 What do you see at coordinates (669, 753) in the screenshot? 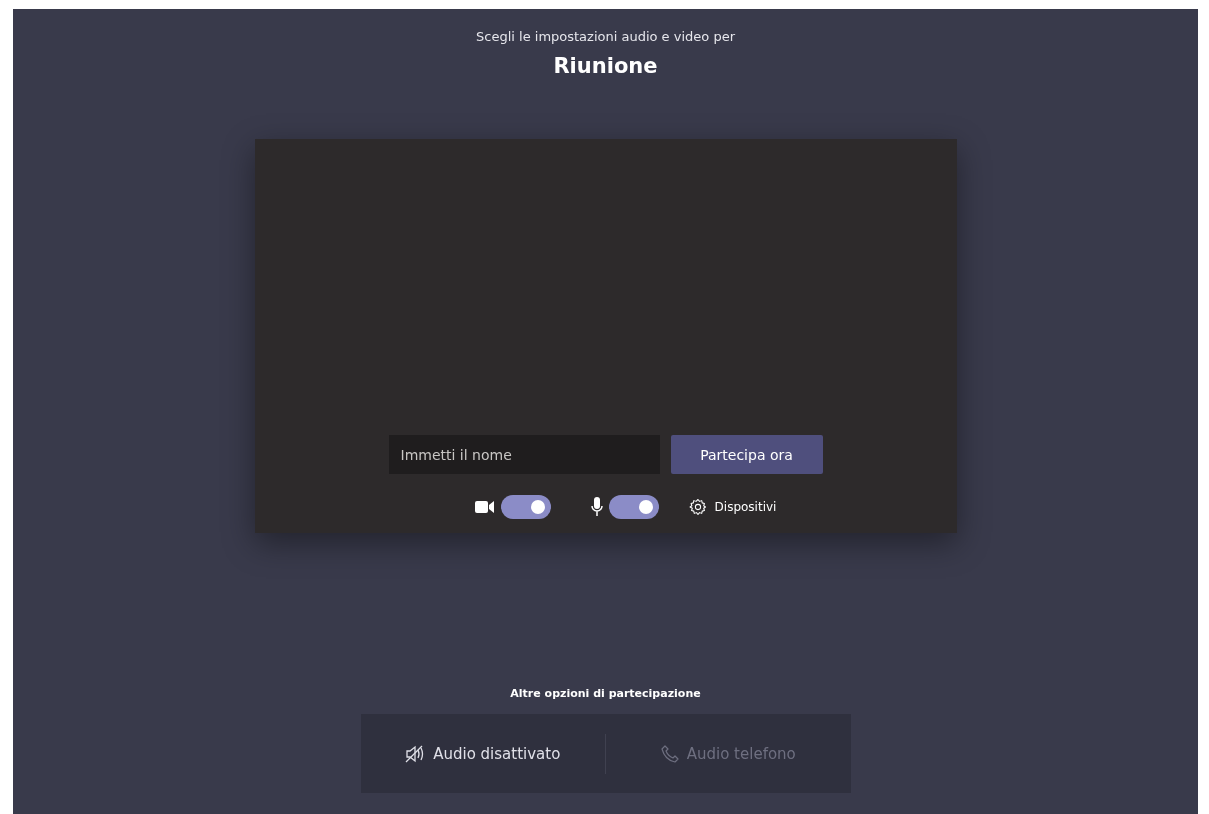
I see `phone-icon` at bounding box center [669, 753].